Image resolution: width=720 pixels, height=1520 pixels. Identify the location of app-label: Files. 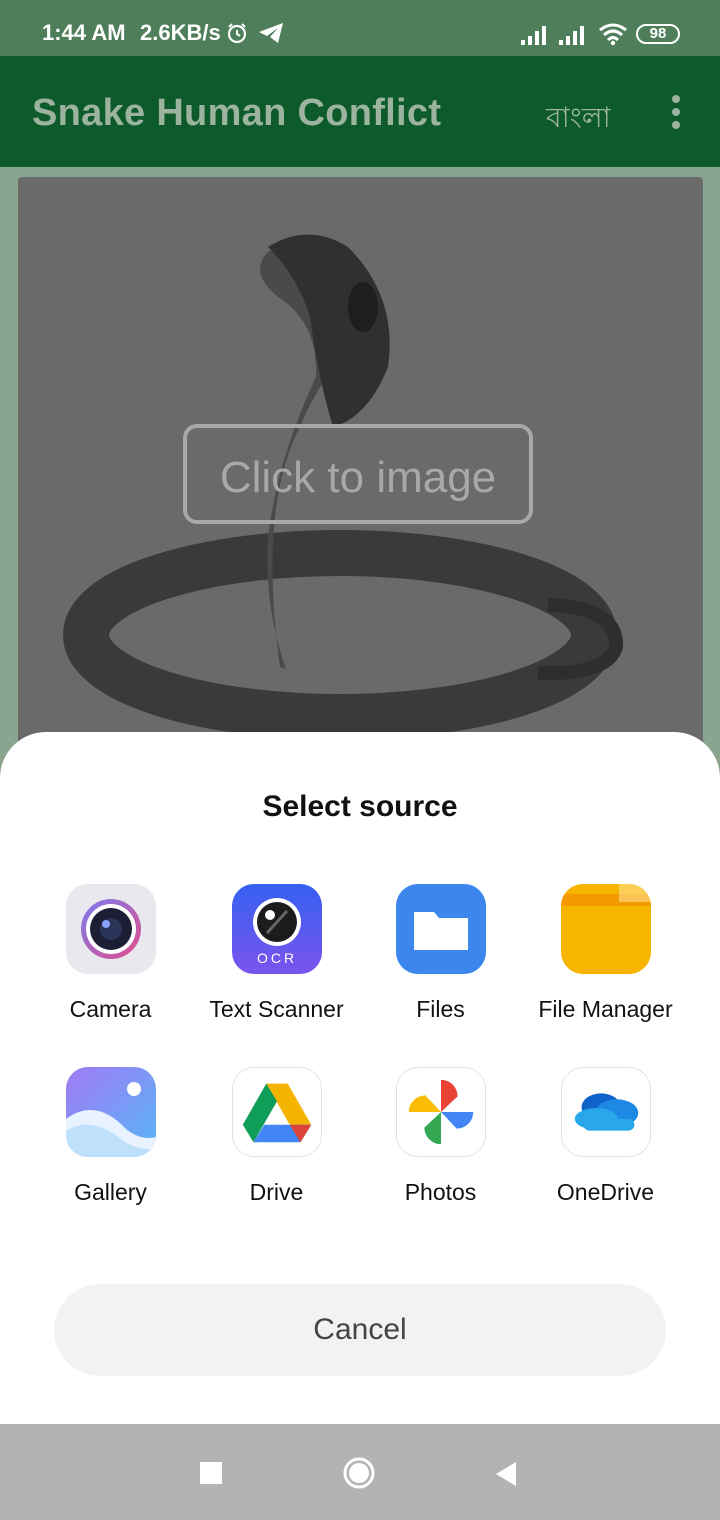
(440, 1009).